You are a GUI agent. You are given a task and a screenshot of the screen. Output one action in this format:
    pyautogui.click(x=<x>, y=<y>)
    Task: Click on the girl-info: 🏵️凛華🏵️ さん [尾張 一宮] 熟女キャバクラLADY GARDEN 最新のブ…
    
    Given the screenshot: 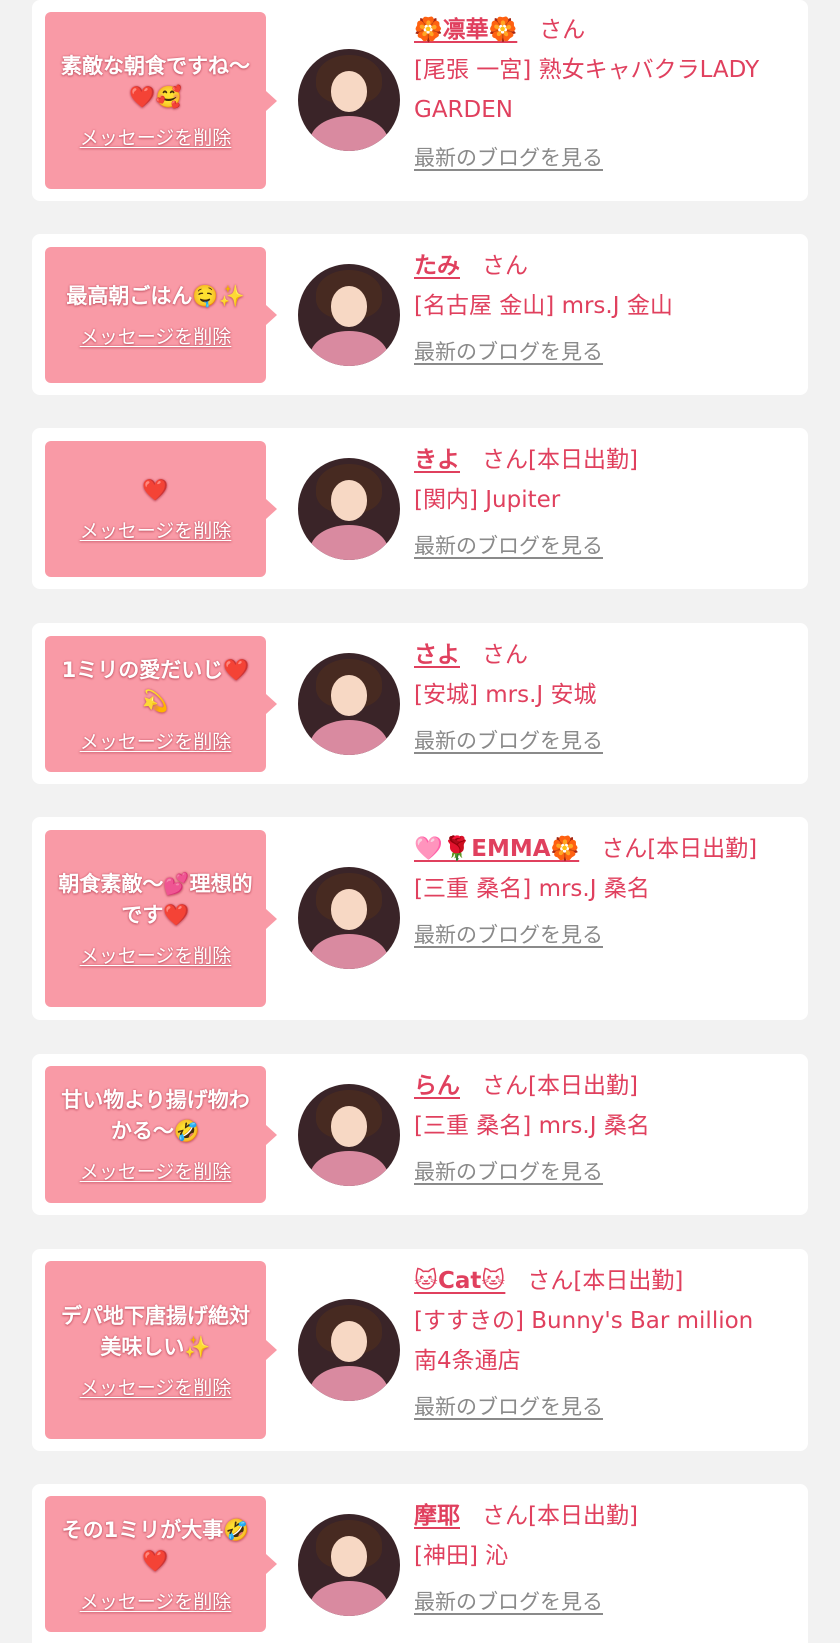 What is the action you would take?
    pyautogui.click(x=594, y=91)
    